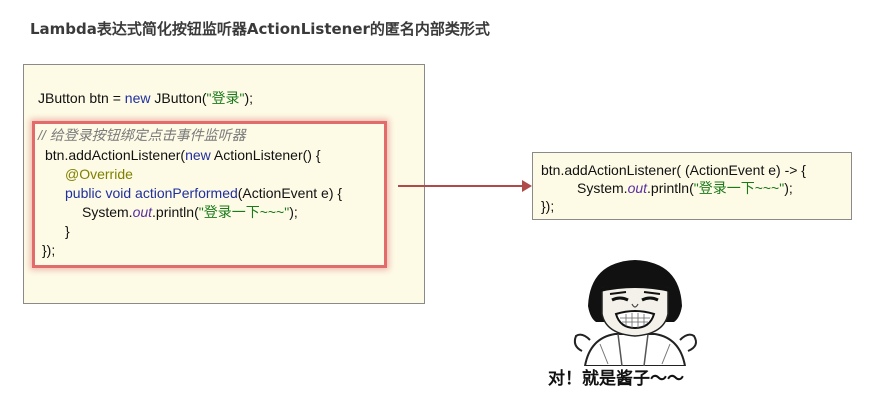 The image size is (878, 400). What do you see at coordinates (616, 379) in the screenshot?
I see `meme-caption: 对！就是酱子～～` at bounding box center [616, 379].